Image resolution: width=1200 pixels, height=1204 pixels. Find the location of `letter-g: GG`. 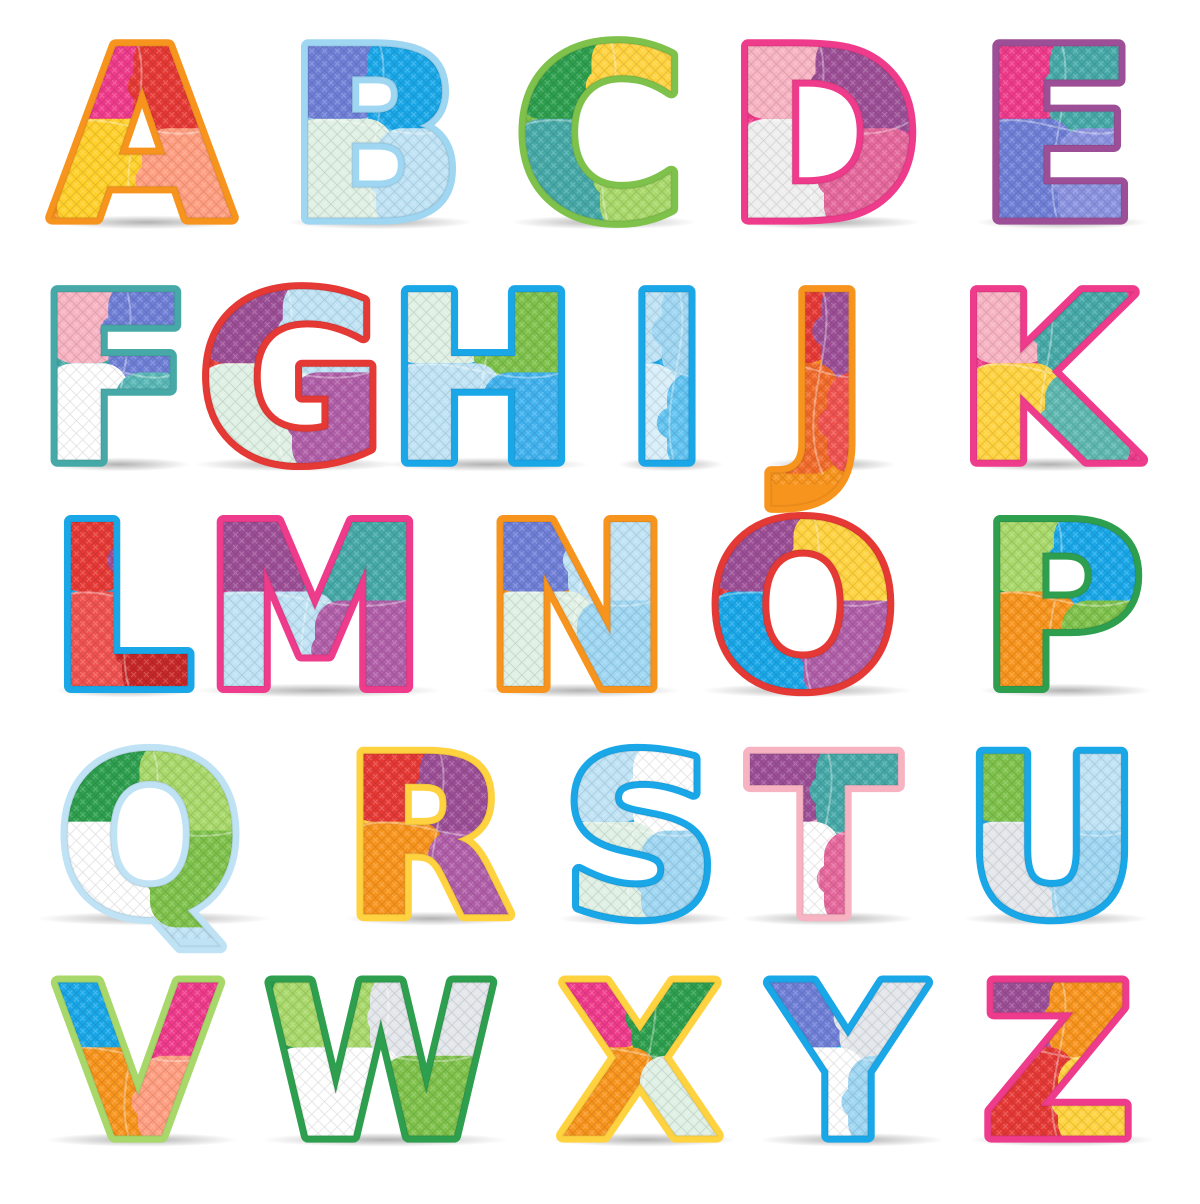

letter-g: GG is located at coordinates (295, 381).